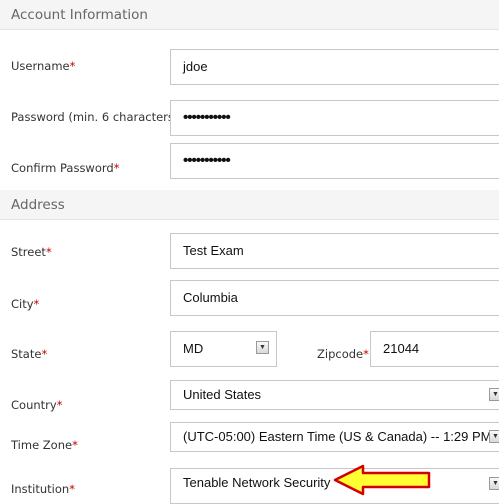  What do you see at coordinates (334, 298) in the screenshot?
I see `city-input: Columbia` at bounding box center [334, 298].